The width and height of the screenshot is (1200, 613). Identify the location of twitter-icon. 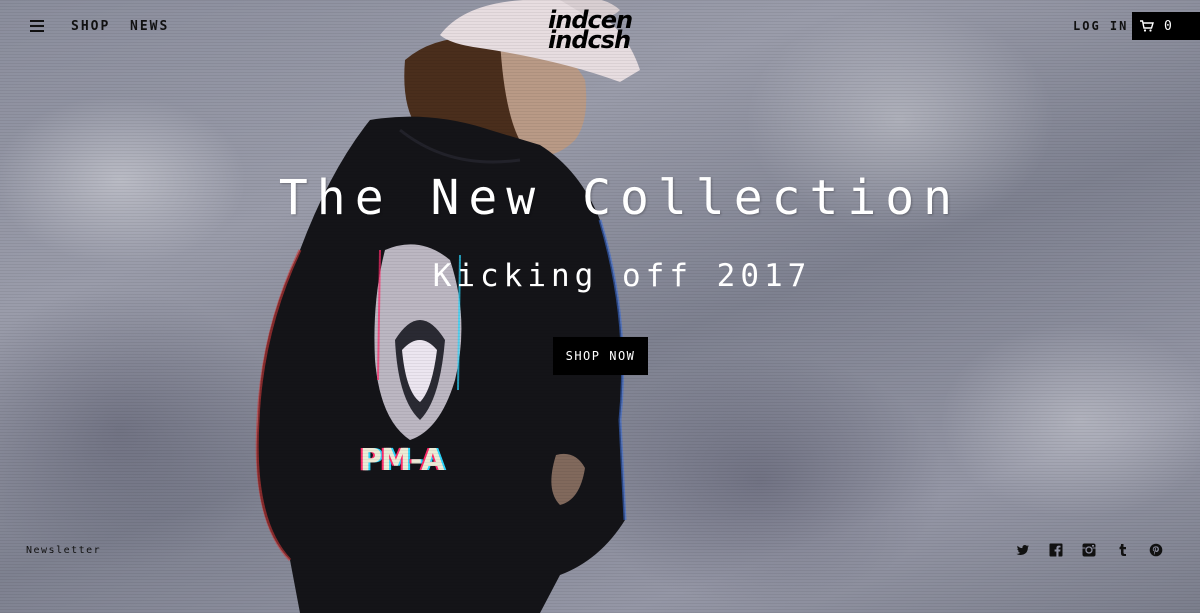
(1023, 550).